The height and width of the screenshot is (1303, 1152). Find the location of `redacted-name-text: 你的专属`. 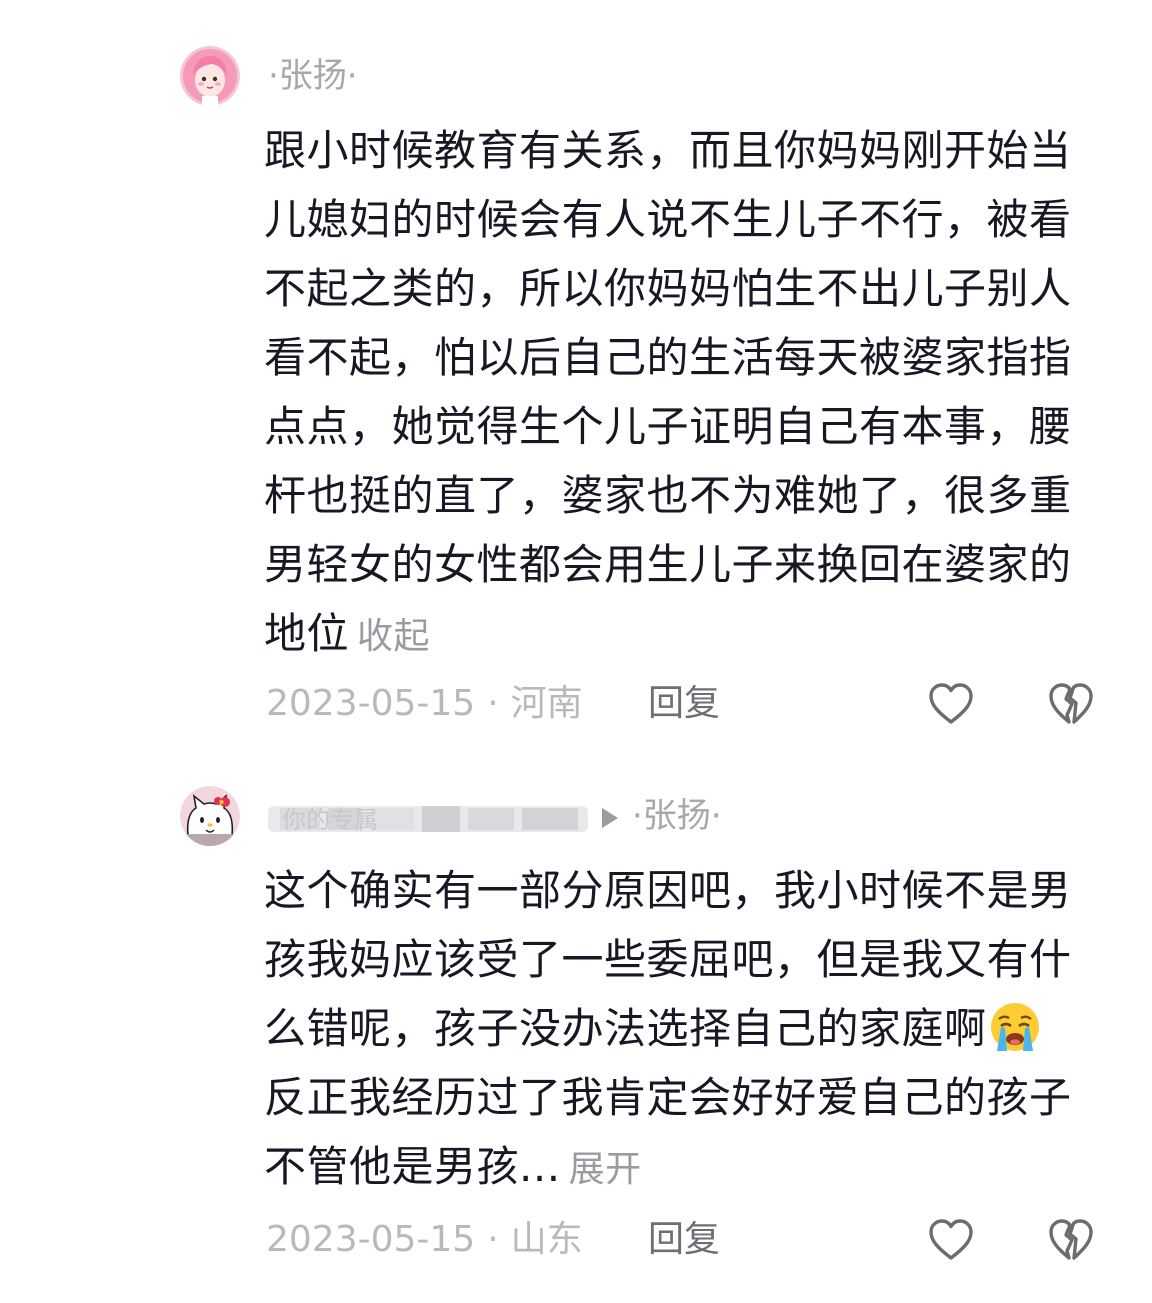

redacted-name-text: 你的专属 is located at coordinates (330, 820).